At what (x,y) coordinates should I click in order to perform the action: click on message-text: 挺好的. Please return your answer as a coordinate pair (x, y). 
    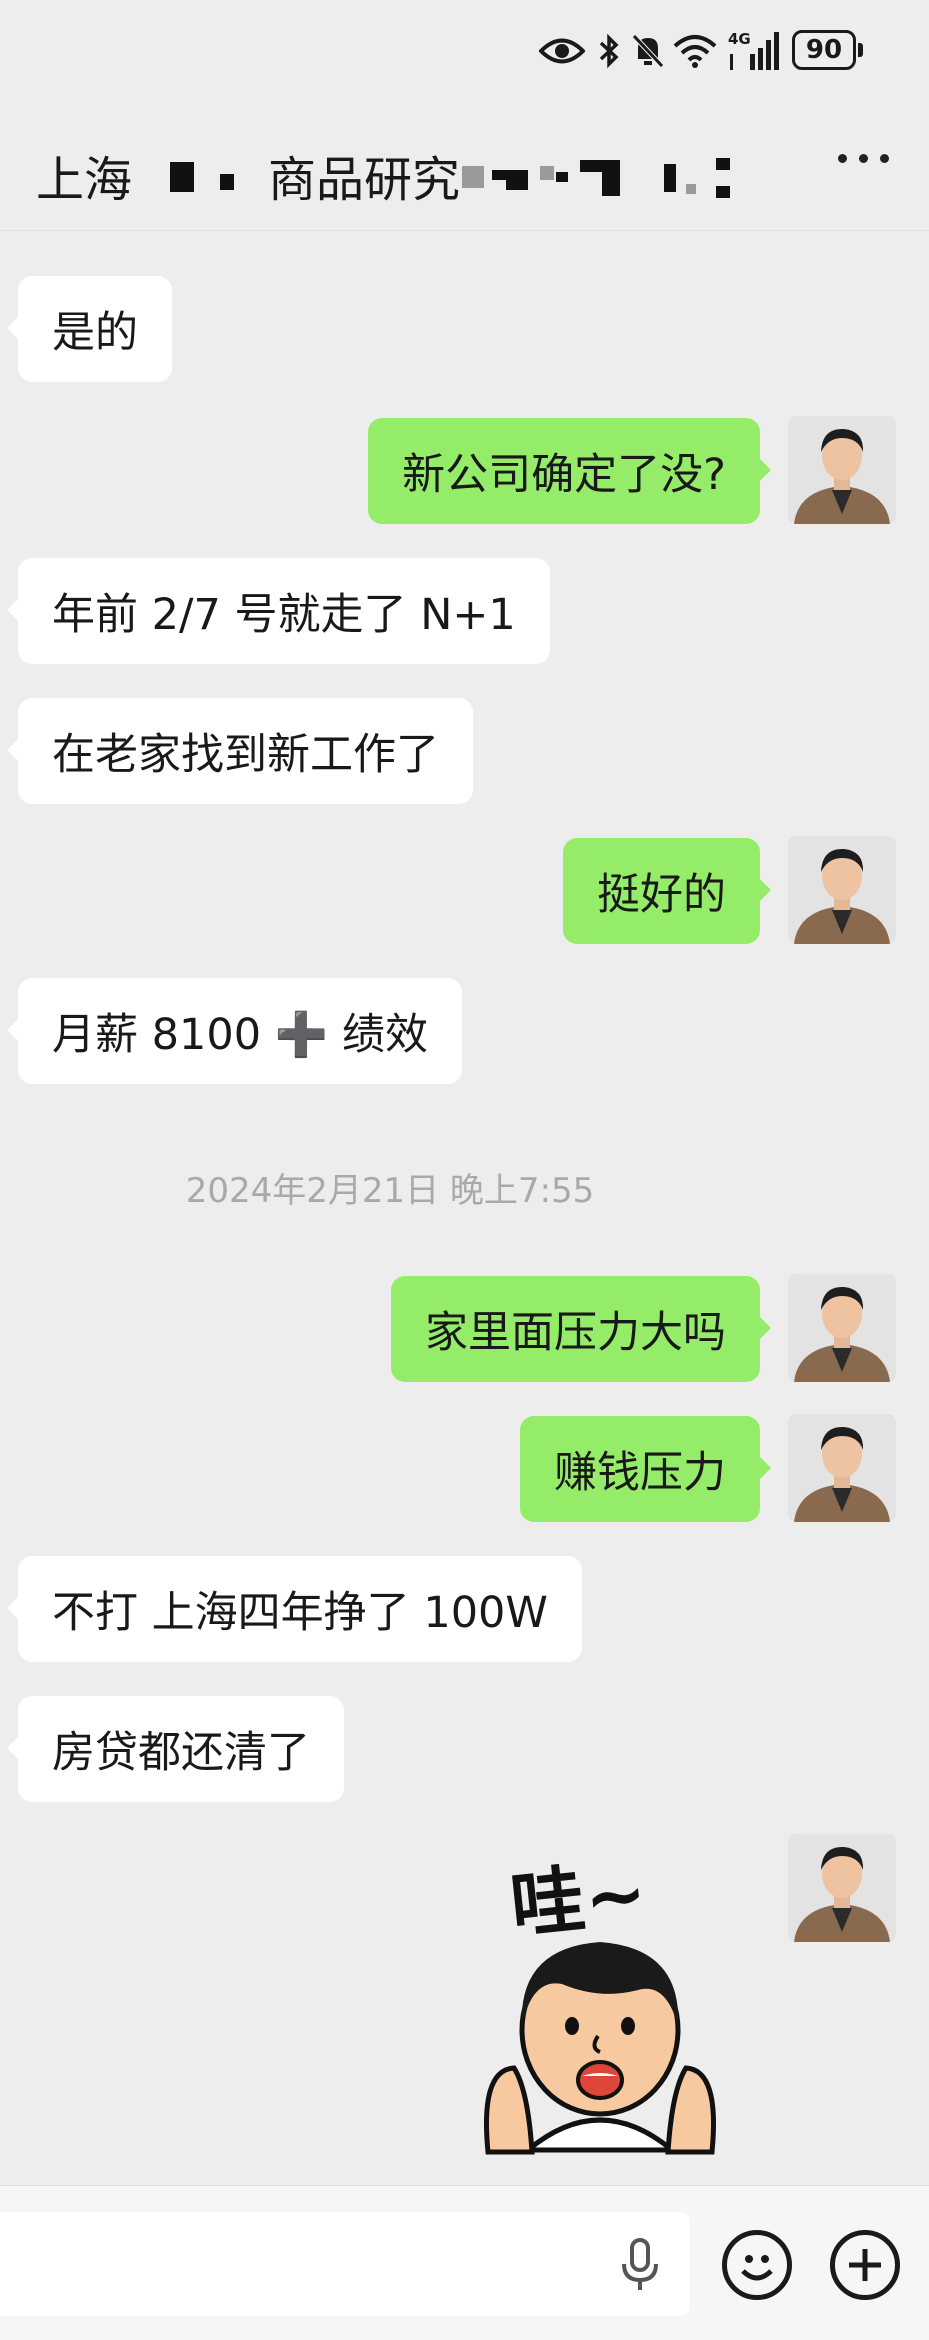
    Looking at the image, I should click on (661, 895).